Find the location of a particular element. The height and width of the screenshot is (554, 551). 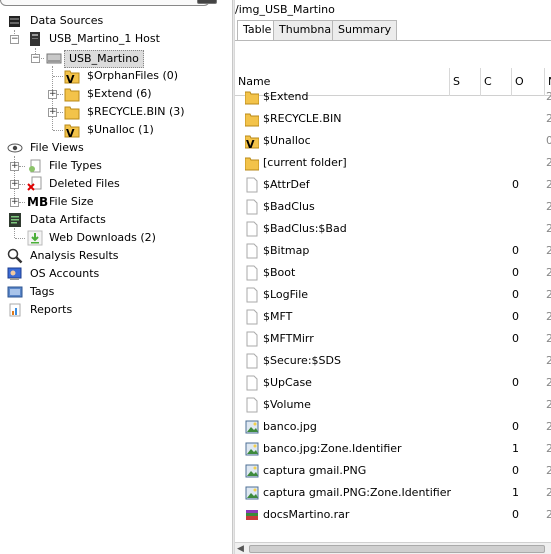

tree-item-unalloc: V $Unalloc (1) is located at coordinates (116, 130).